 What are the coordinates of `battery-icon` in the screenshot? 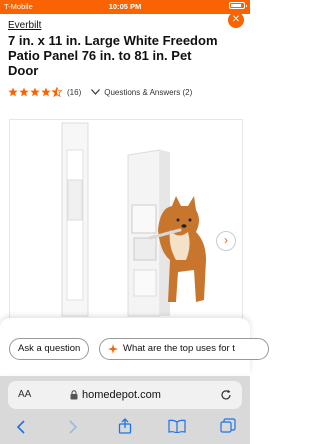 It's located at (238, 5).